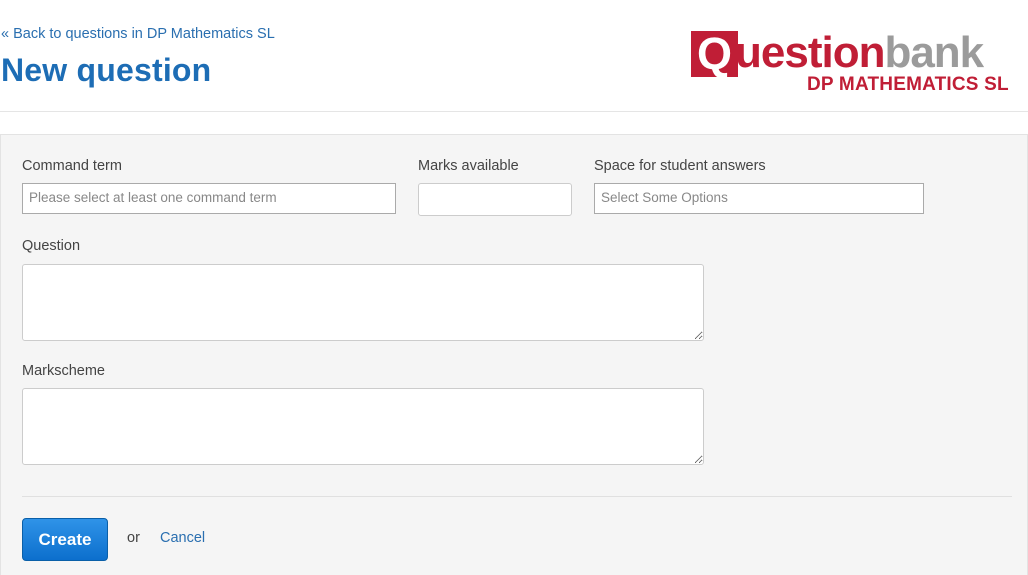  Describe the element at coordinates (363, 302) in the screenshot. I see `question-textarea` at that location.